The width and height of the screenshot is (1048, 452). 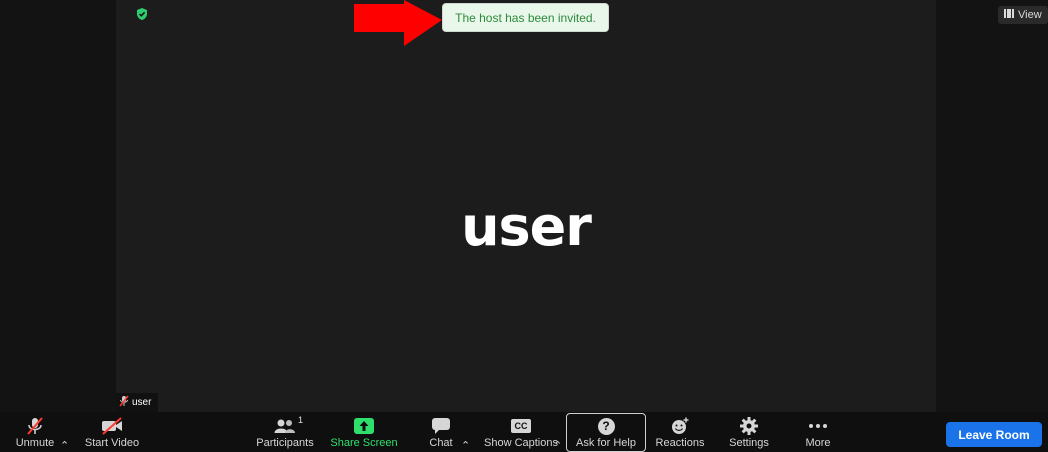 I want to click on arrow-icon, so click(x=398, y=23).